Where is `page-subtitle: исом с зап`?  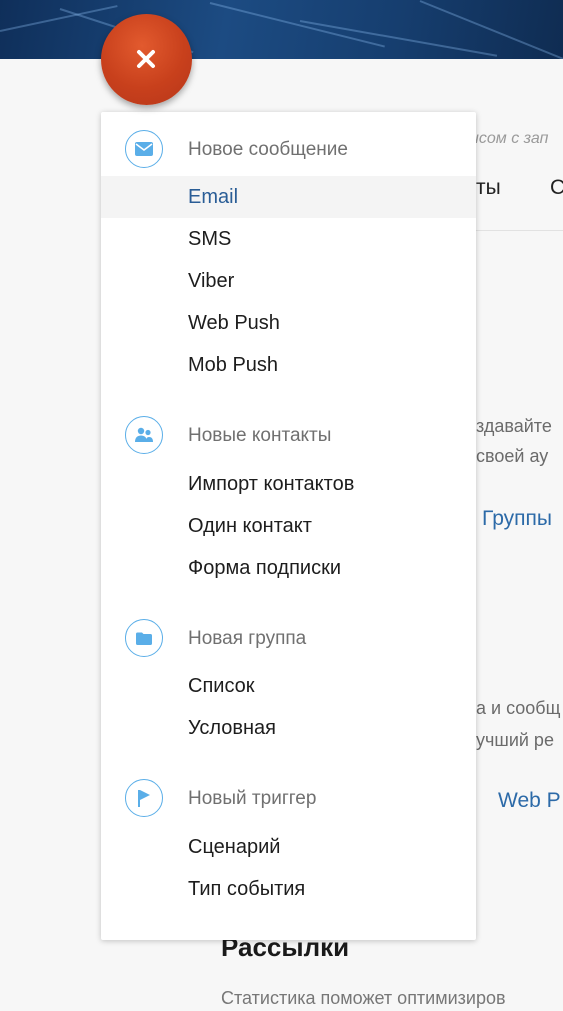 page-subtitle: исом с зап is located at coordinates (509, 138).